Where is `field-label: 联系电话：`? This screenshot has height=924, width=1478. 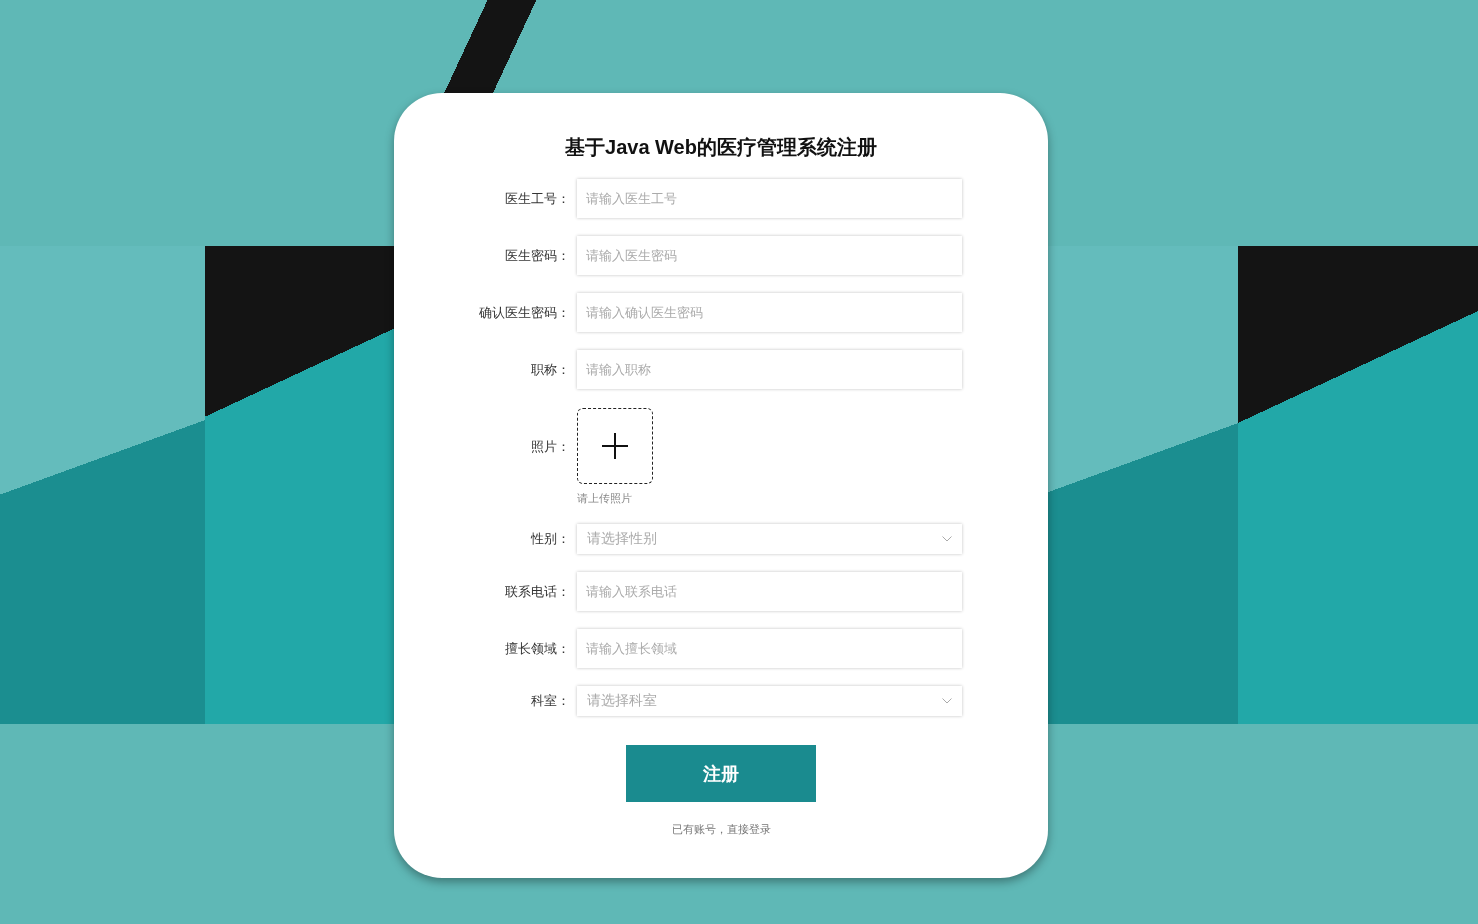
field-label: 联系电话： is located at coordinates (537, 591).